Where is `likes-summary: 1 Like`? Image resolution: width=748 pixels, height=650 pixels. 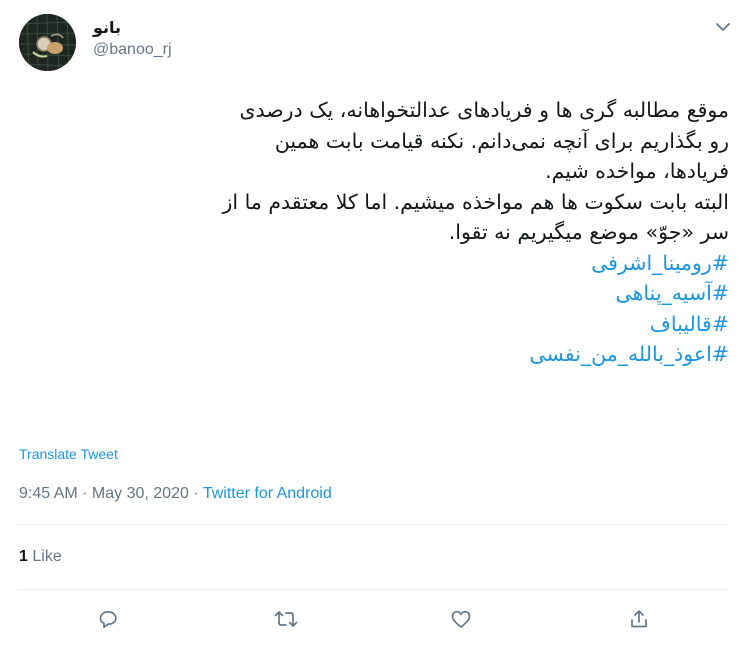 likes-summary: 1 Like is located at coordinates (40, 557).